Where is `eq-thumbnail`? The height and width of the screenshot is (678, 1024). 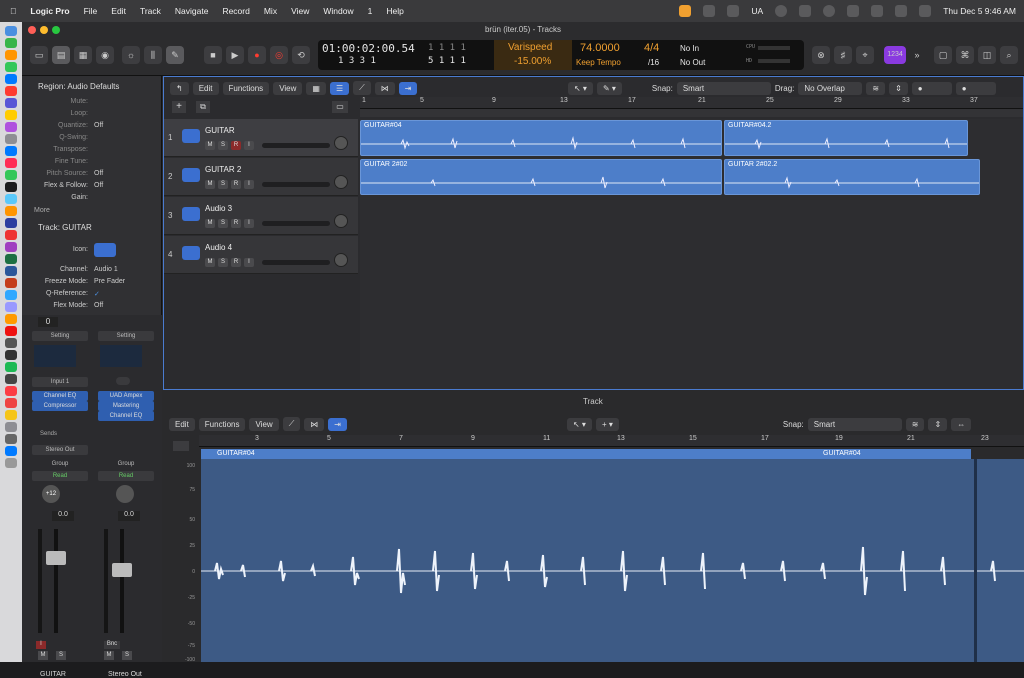
eq-thumbnail is located at coordinates (121, 356).